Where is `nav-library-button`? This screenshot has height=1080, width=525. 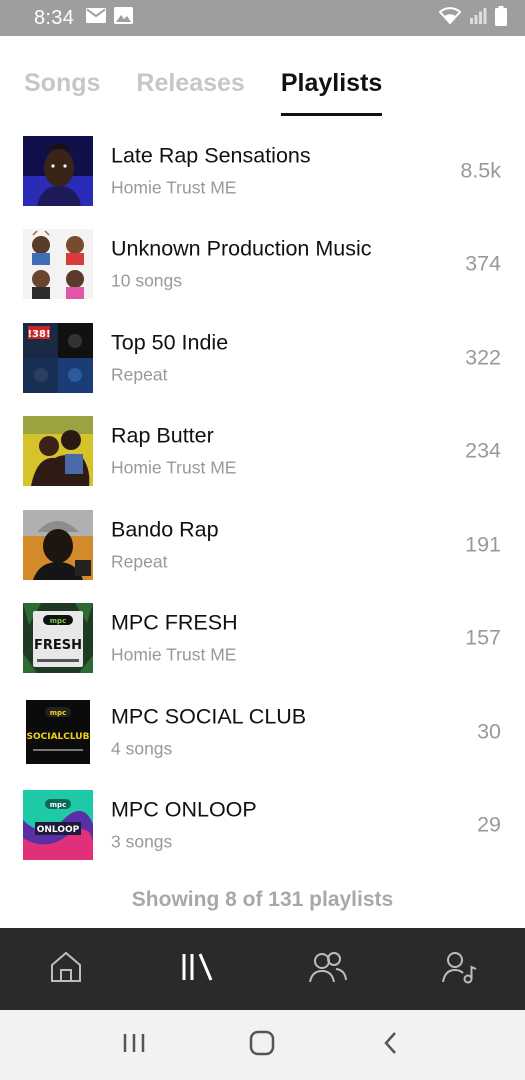
nav-library-button is located at coordinates (197, 969).